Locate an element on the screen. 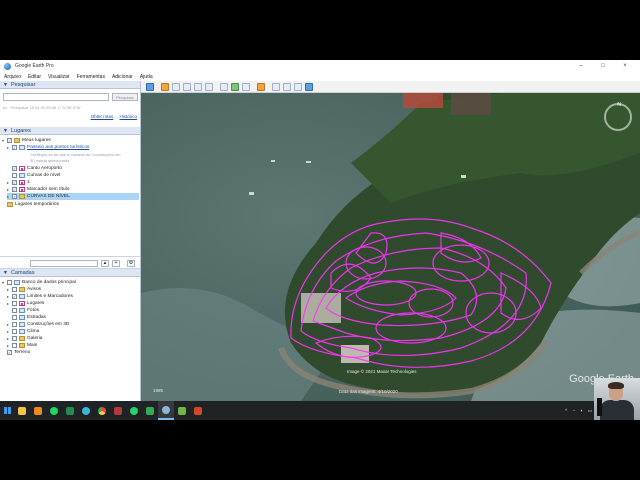 The width and height of the screenshot is (640, 480). placemark-tool-icon is located at coordinates (165, 86).